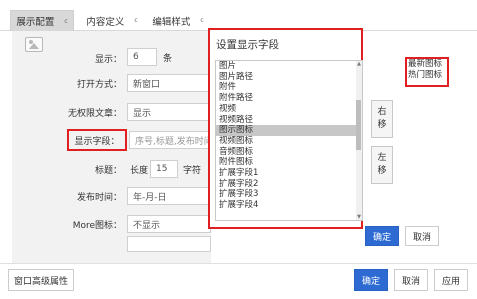  I want to click on field-list-item: 视频图标, so click(287, 141).